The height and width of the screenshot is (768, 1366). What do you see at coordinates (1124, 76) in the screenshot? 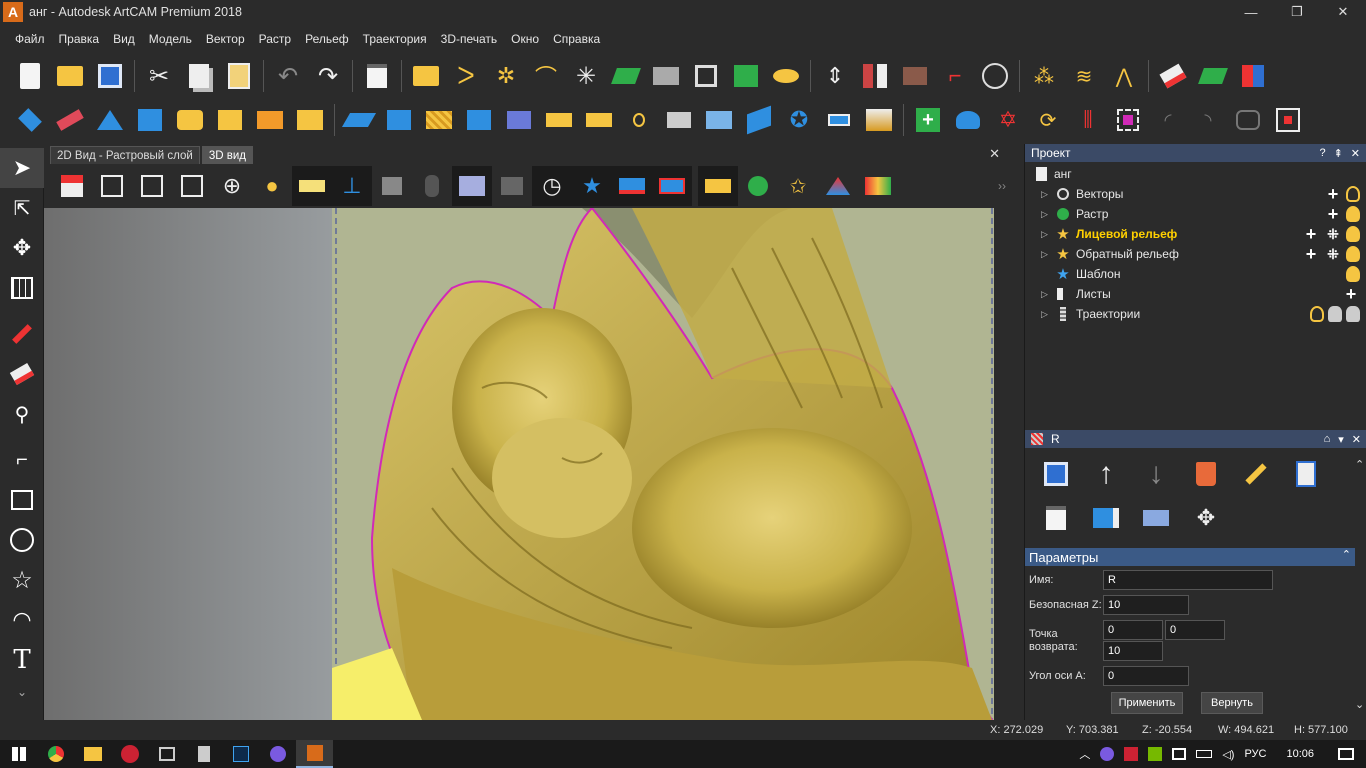
I see `polyline-button: ⋀` at bounding box center [1124, 76].